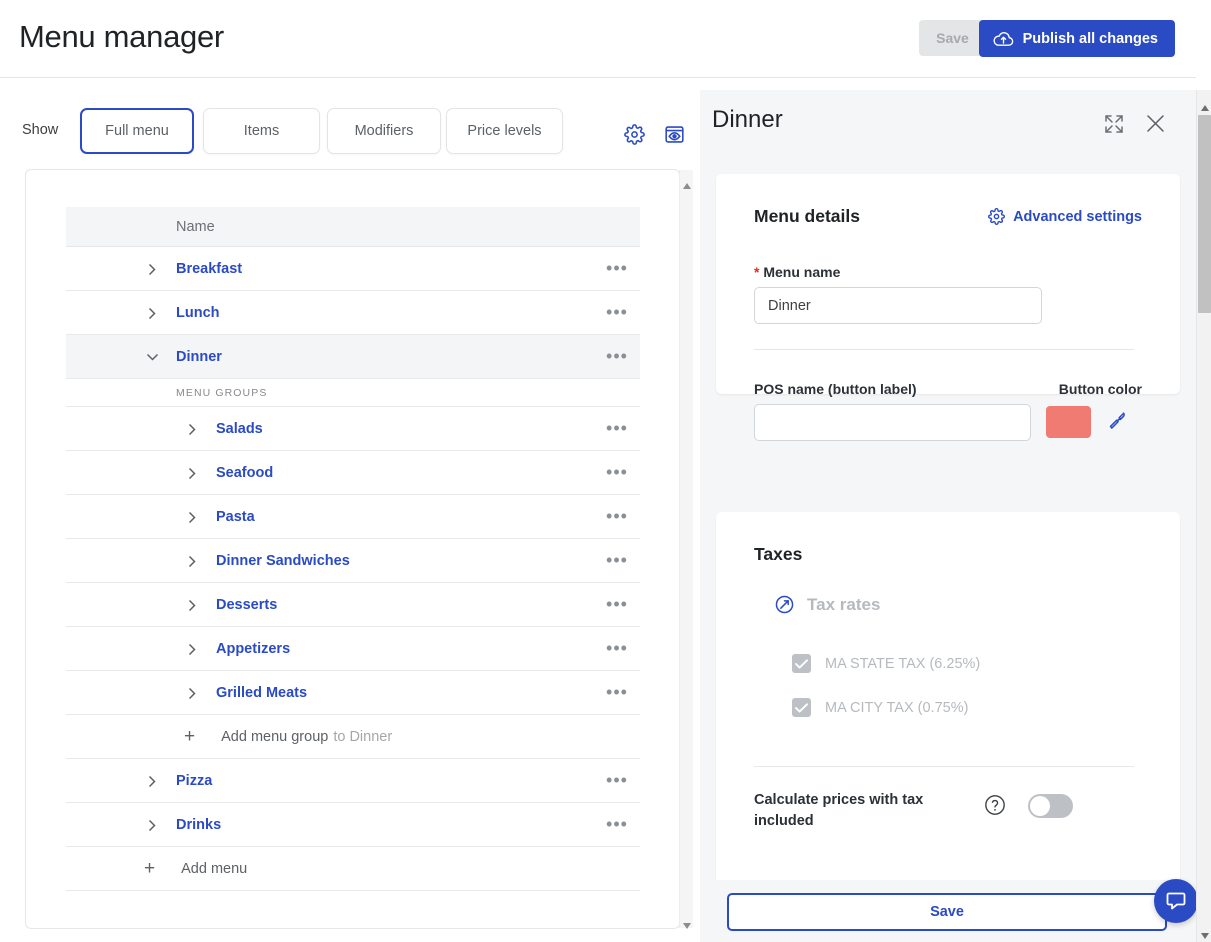  What do you see at coordinates (353, 649) in the screenshot?
I see `table-row: Appetizers •••` at bounding box center [353, 649].